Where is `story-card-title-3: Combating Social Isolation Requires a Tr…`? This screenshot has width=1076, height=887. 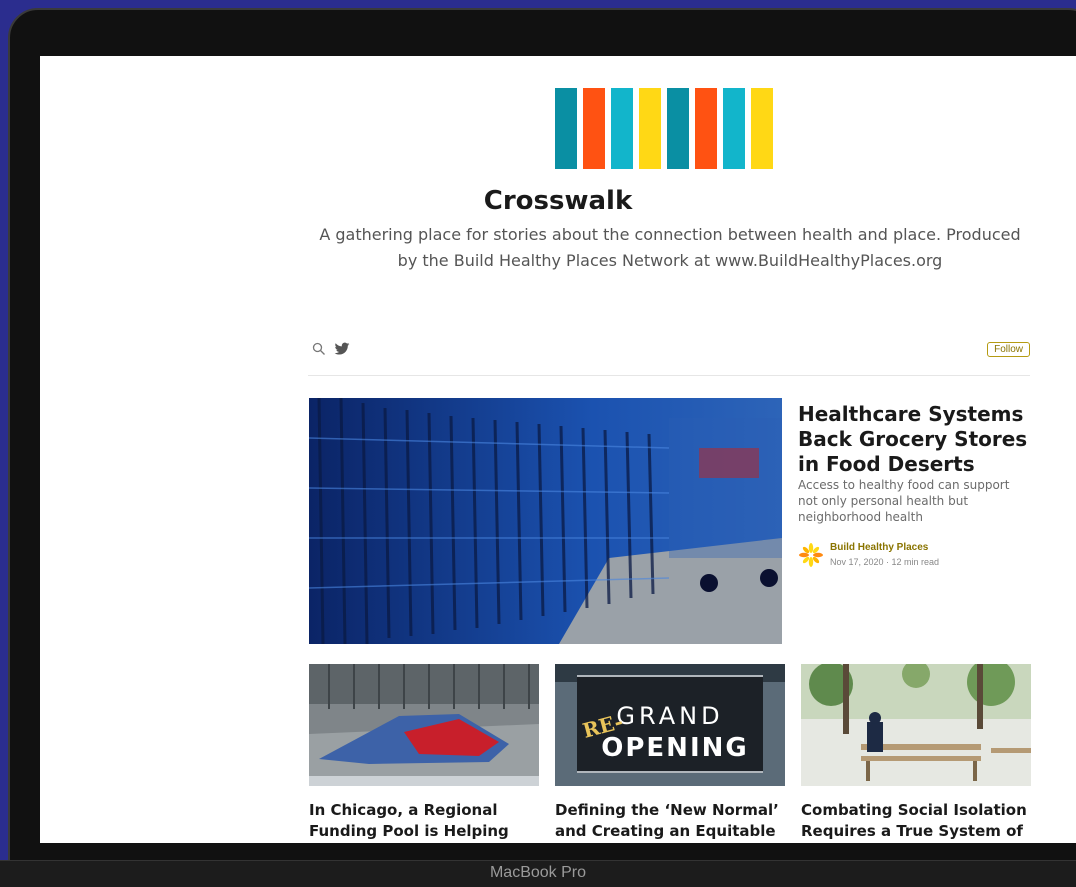 story-card-title-3: Combating Social Isolation Requires a Tr… is located at coordinates (917, 821).